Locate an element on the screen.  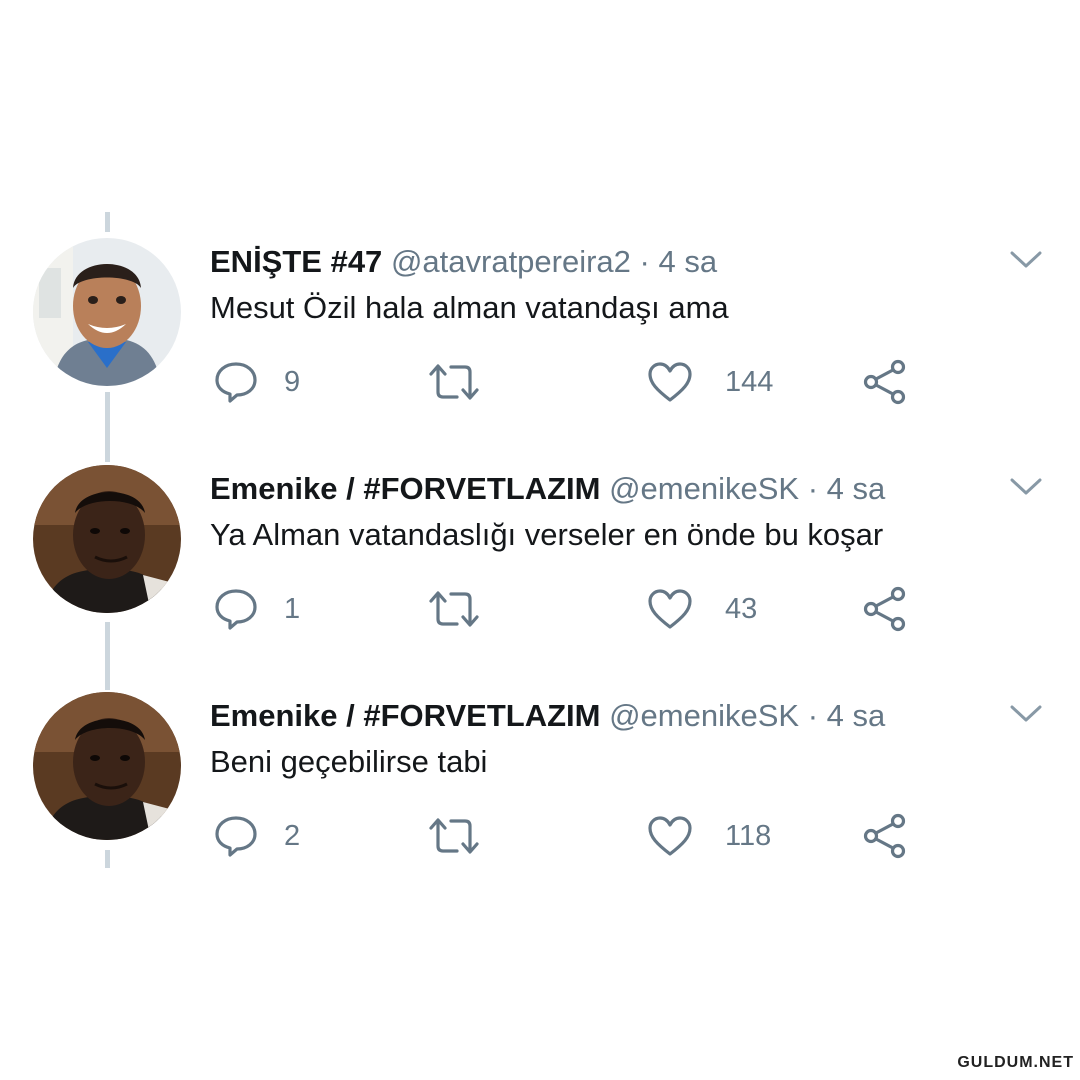
reply-count: 9 is located at coordinates (292, 381).